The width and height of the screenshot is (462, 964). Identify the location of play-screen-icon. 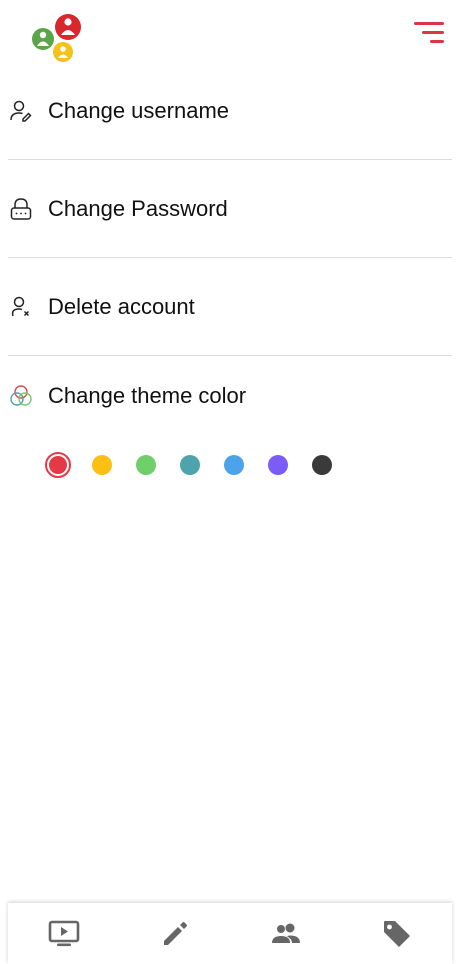
(63, 933).